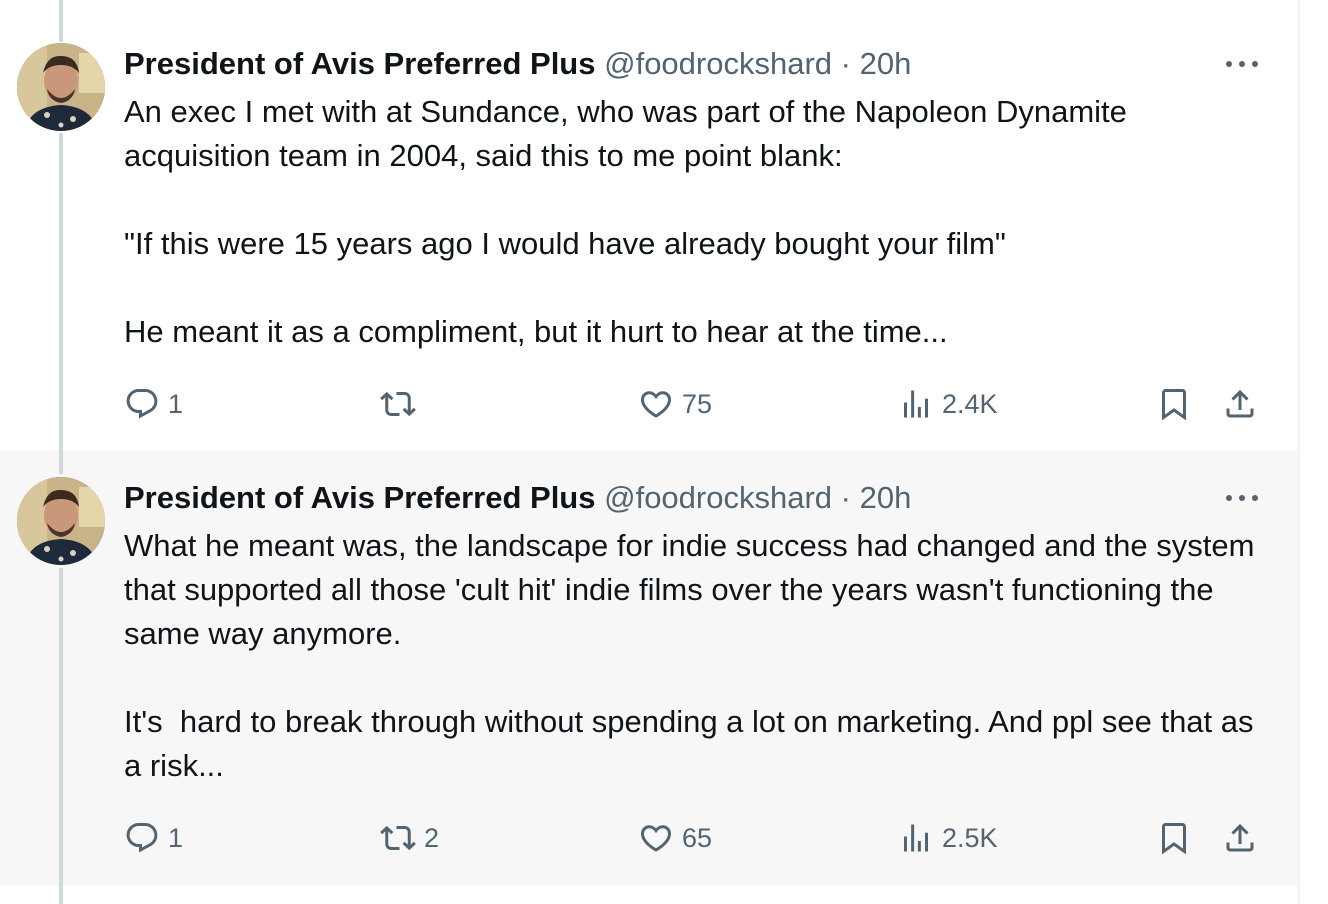 The height and width of the screenshot is (904, 1328). I want to click on like-count: 75, so click(697, 403).